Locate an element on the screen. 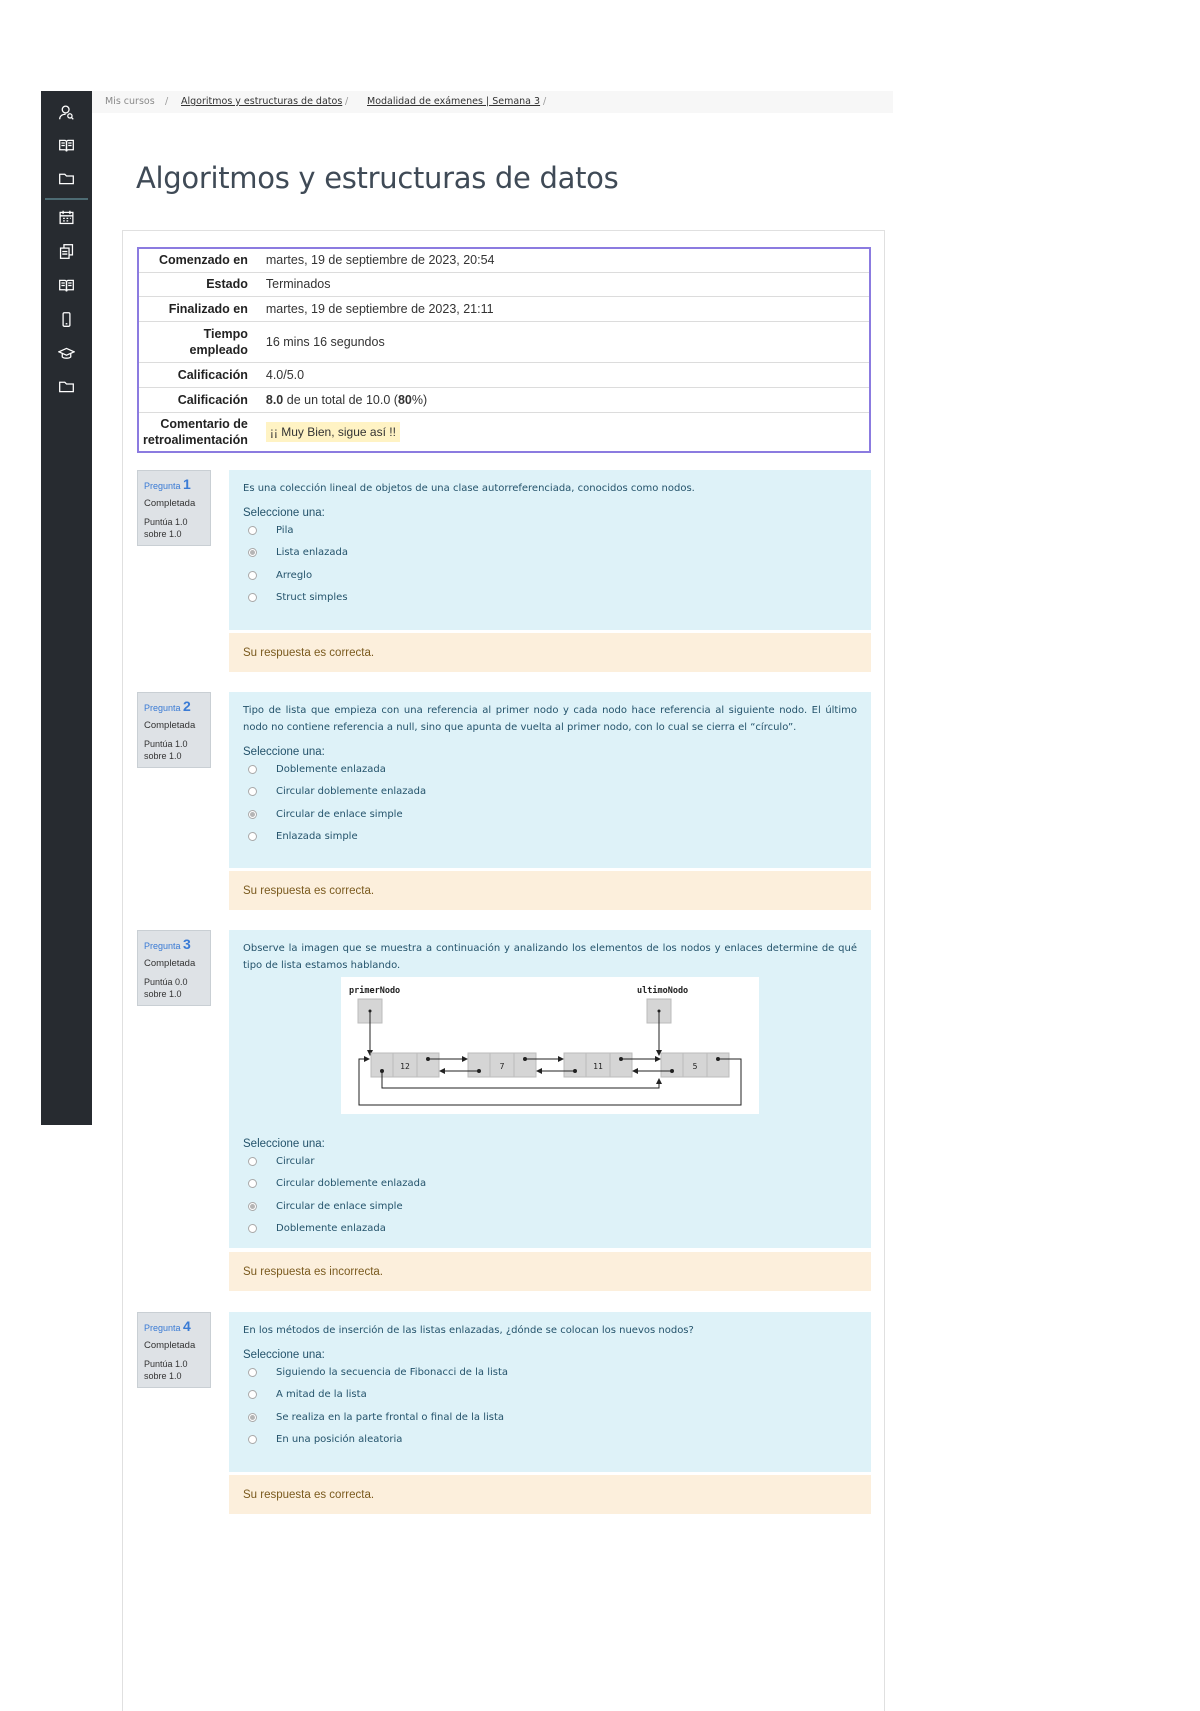  question-number: Pregunta 1 is located at coordinates (174, 484).